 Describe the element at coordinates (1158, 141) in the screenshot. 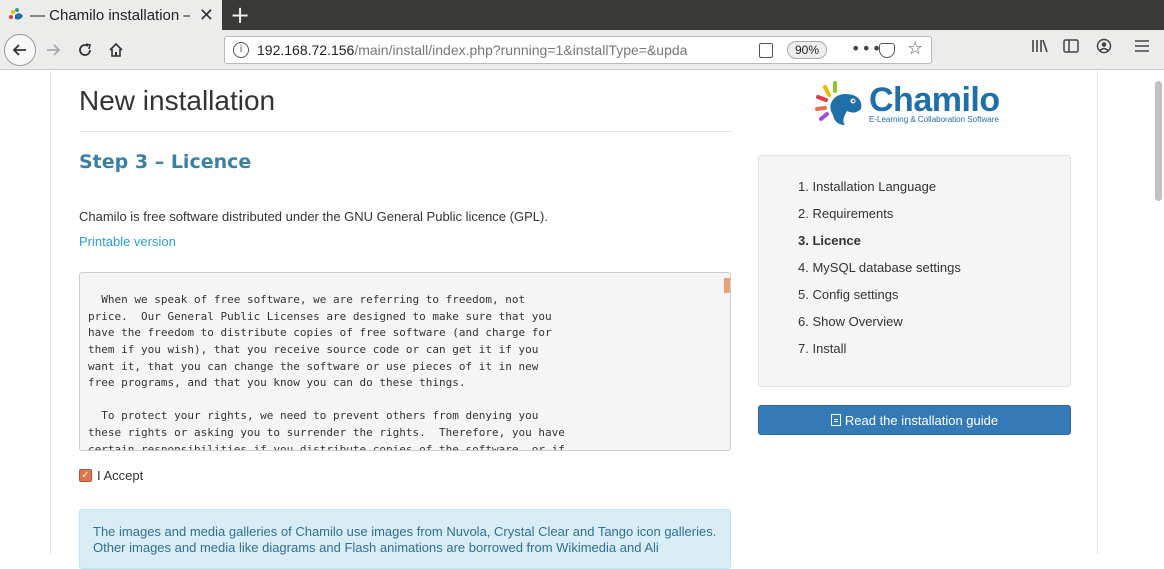

I see `page-scrollbar` at that location.